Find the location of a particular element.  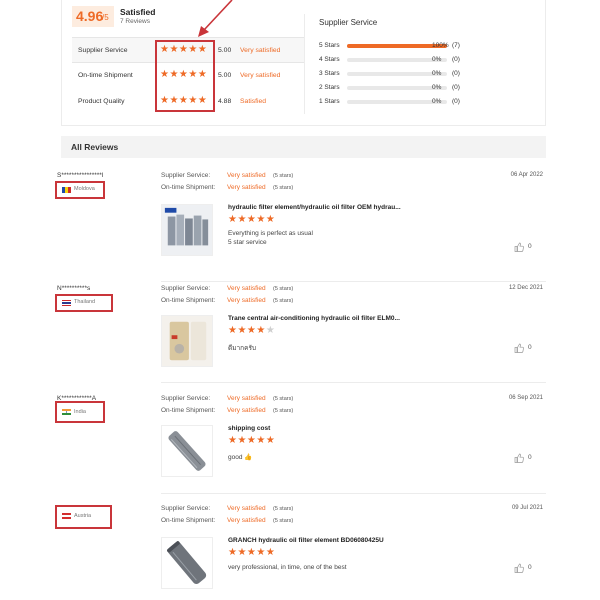

reviewer-country: Thailand is located at coordinates (85, 302).